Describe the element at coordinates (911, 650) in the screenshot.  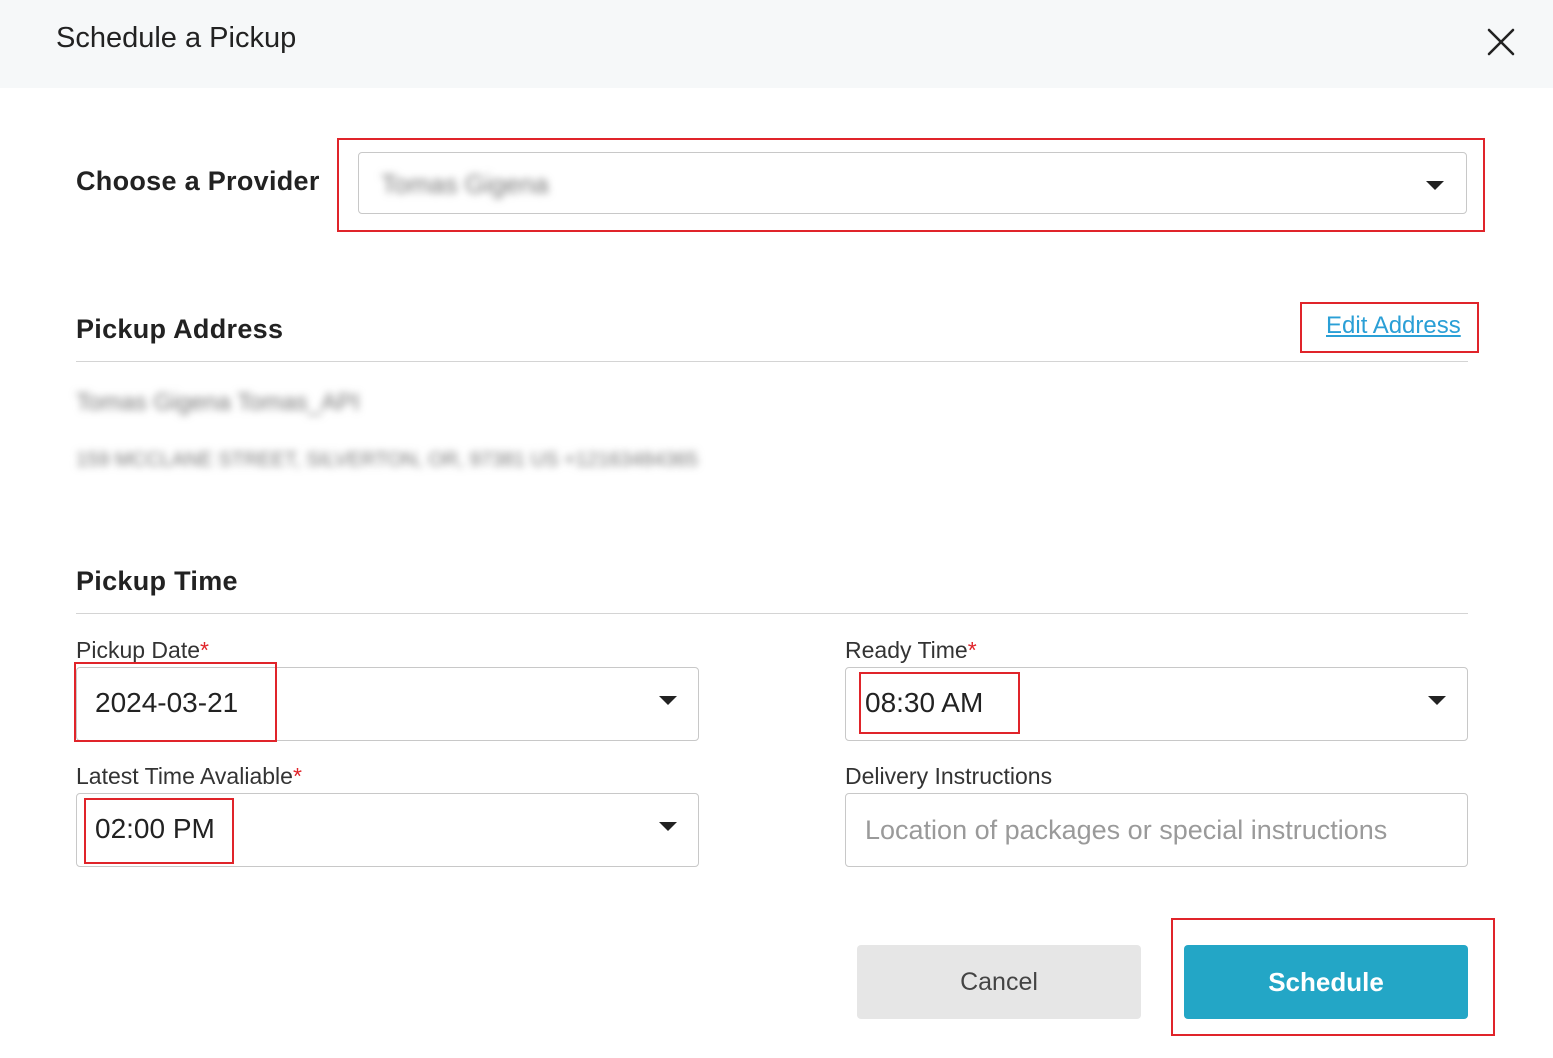
I see `ready-time-label: Ready Time*` at that location.